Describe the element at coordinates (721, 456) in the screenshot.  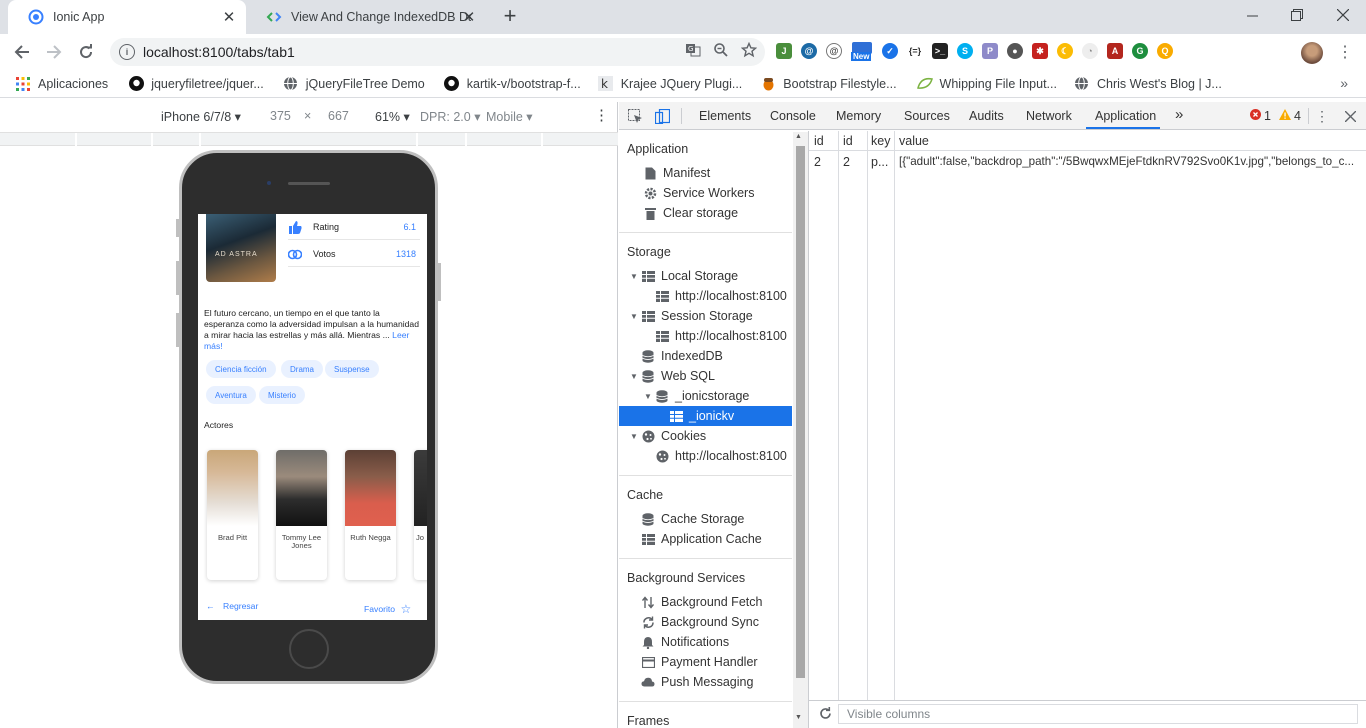
I see `sidebar-item-cookies-origin: http://localhost:8100` at that location.